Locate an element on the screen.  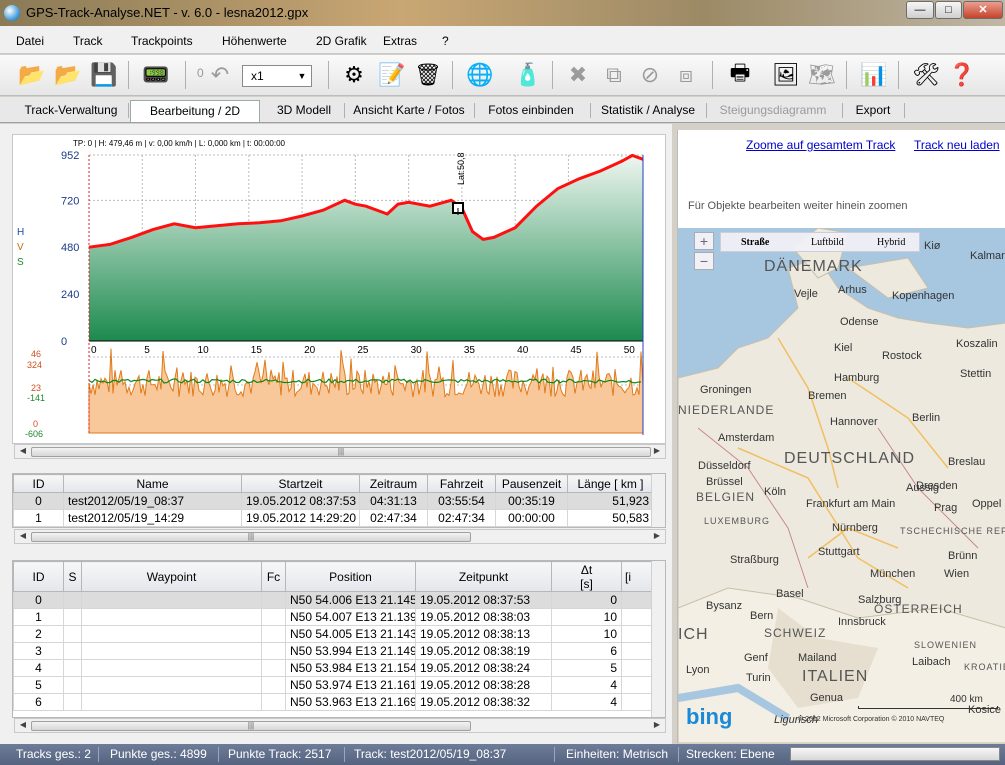
col-s: S is located at coordinates (72, 576).